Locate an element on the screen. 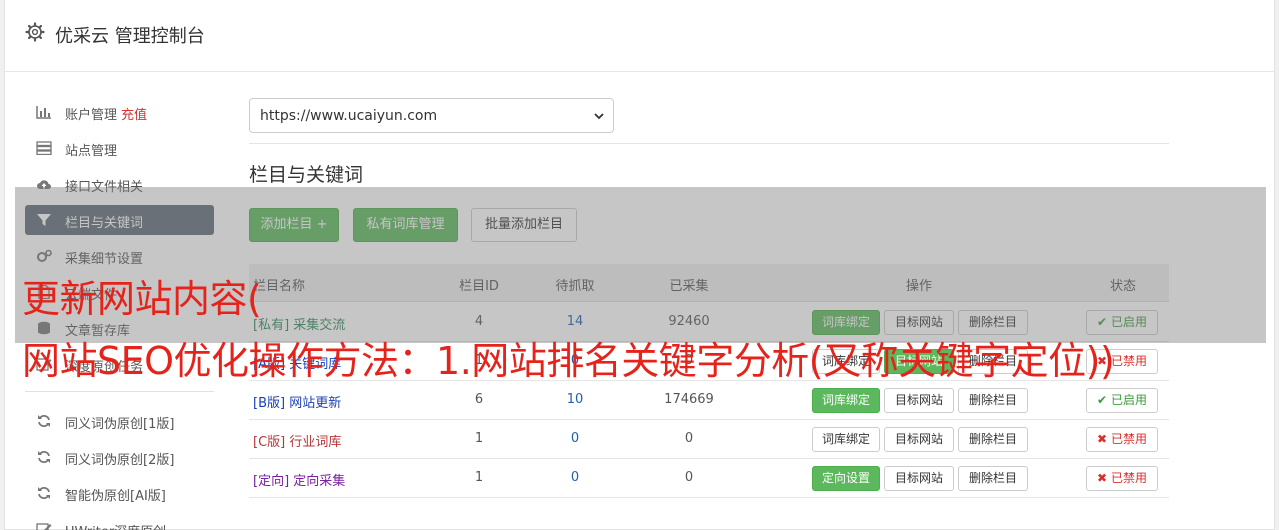  table-row: [B版] 网站更新 6 10 174669 词库绑定 目标网站 删除栏目 ✔ 已启用 is located at coordinates (709, 400).